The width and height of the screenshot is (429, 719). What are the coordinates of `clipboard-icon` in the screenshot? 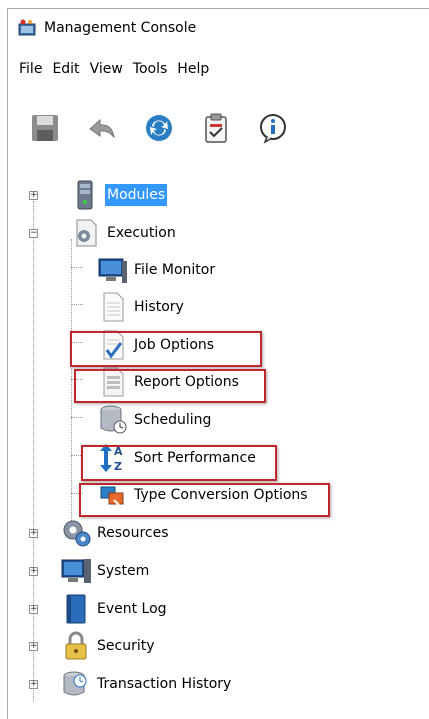 It's located at (216, 128).